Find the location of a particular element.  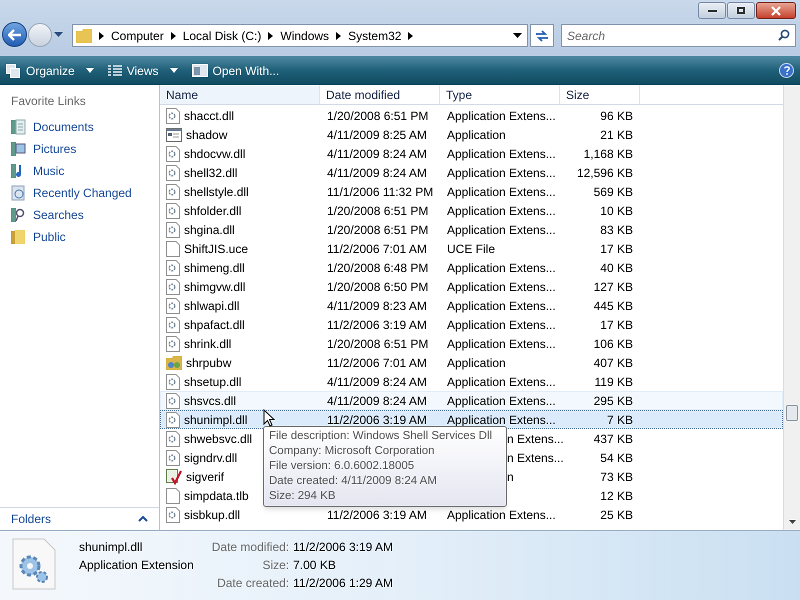

dropdown-arrow-icon is located at coordinates (517, 35).